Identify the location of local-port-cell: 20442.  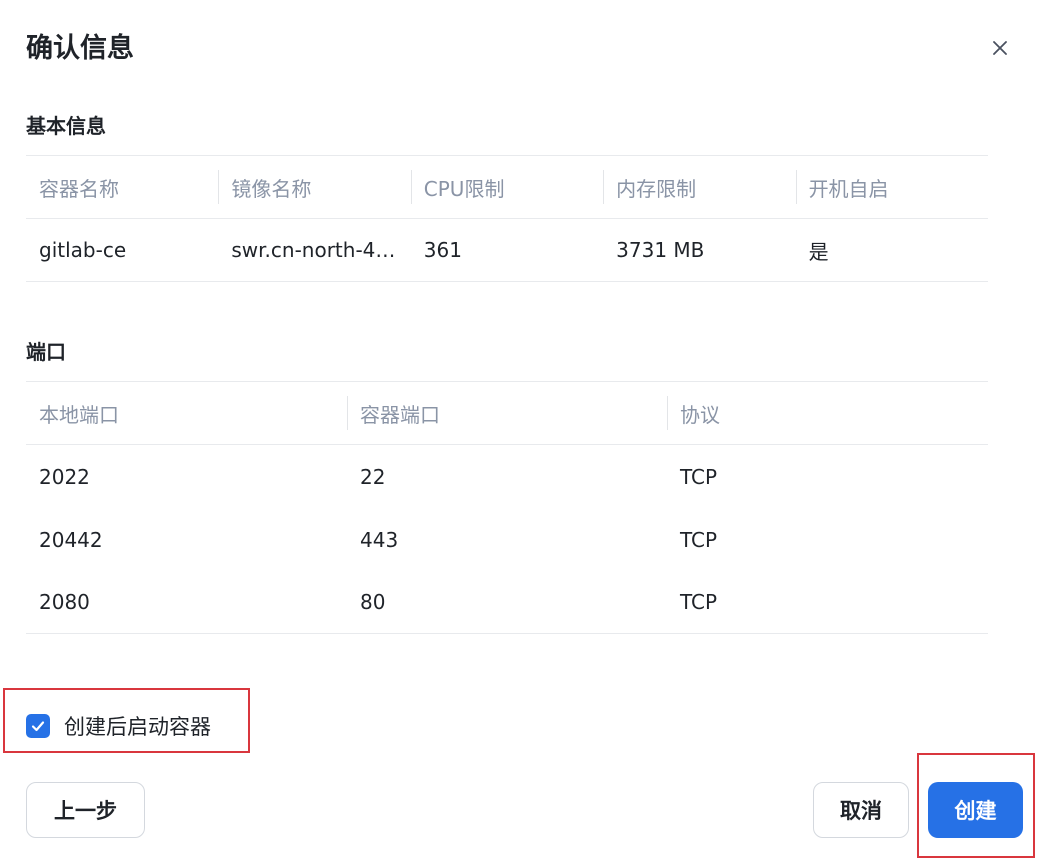
(71, 539).